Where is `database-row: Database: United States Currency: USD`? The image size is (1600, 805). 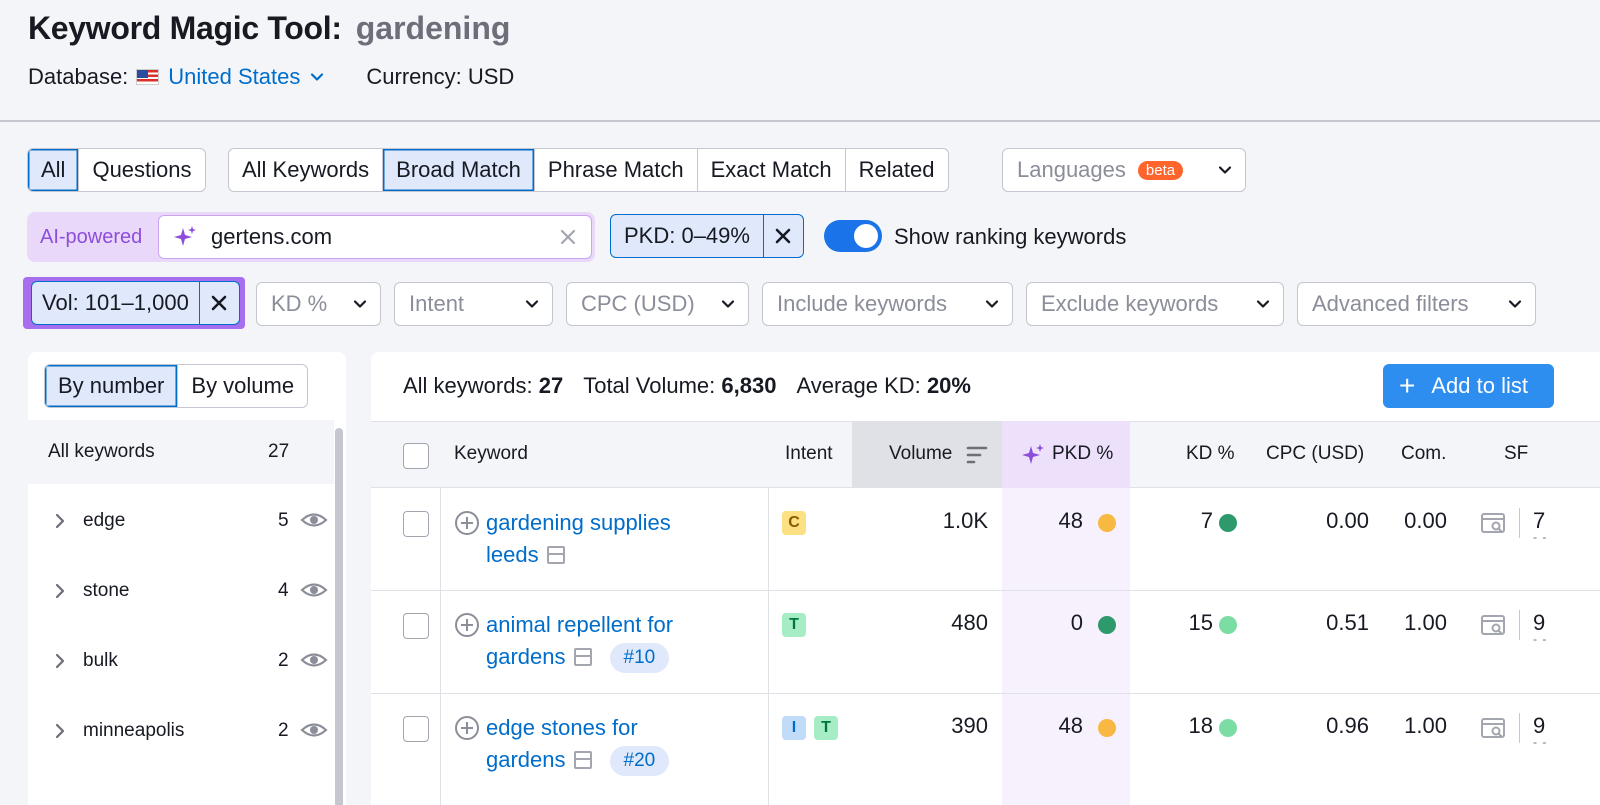
database-row: Database: United States Currency: USD is located at coordinates (271, 77).